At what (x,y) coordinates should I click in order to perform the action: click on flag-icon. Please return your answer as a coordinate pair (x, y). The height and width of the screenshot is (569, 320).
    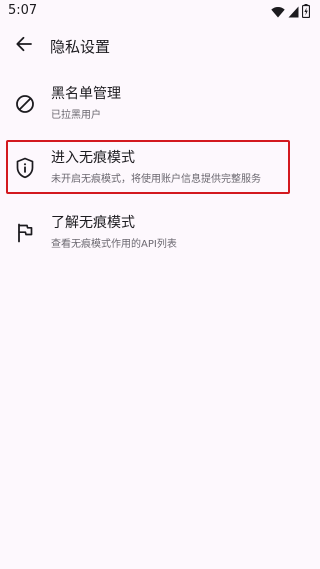
    Looking at the image, I should click on (25, 233).